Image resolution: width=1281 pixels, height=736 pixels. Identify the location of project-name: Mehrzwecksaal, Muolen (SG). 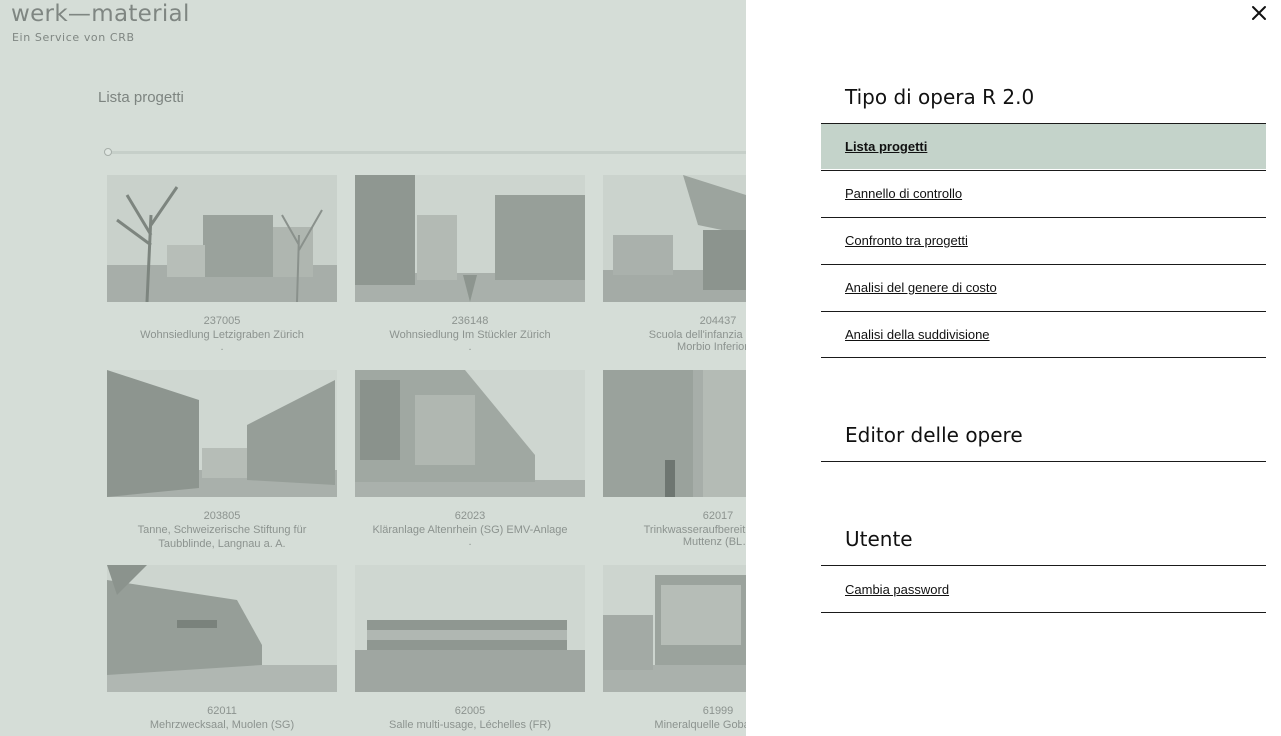
(222, 725).